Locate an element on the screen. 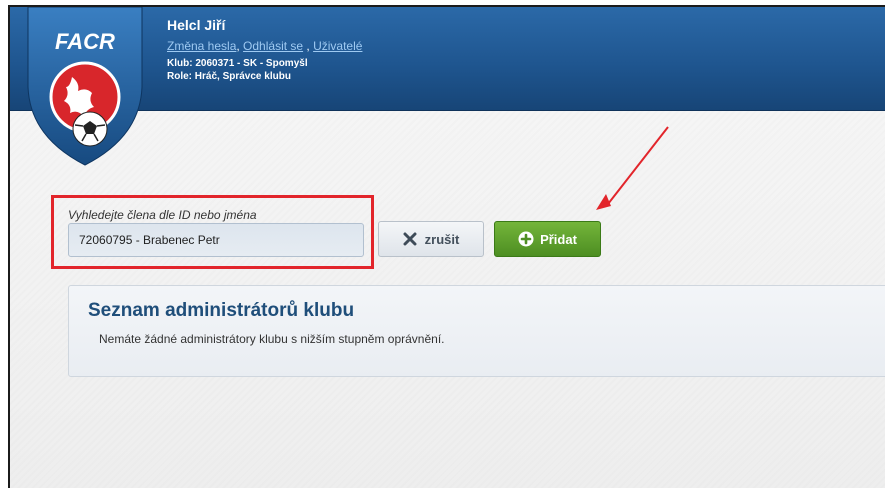 The image size is (885, 488). logo-text: FACR is located at coordinates (85, 41).